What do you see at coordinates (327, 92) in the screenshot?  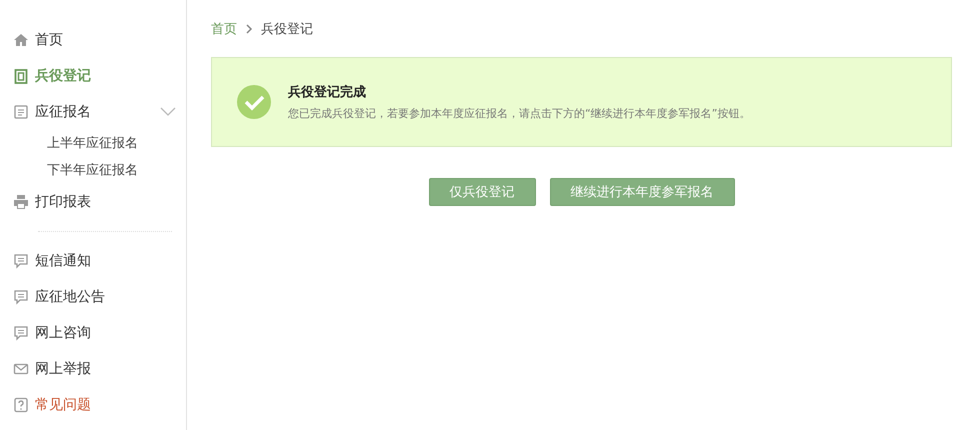 I see `alert-title: 兵役登记完成` at bounding box center [327, 92].